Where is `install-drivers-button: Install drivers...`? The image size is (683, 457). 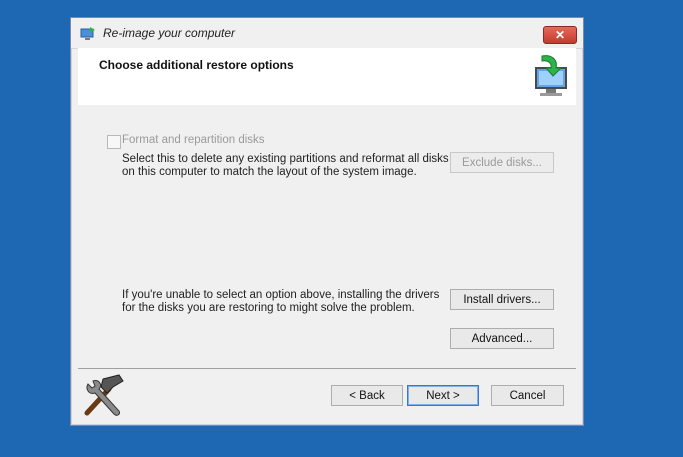 install-drivers-button: Install drivers... is located at coordinates (502, 299).